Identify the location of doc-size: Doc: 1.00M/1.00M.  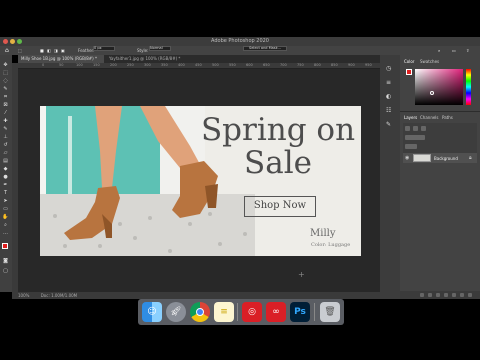
(59, 295).